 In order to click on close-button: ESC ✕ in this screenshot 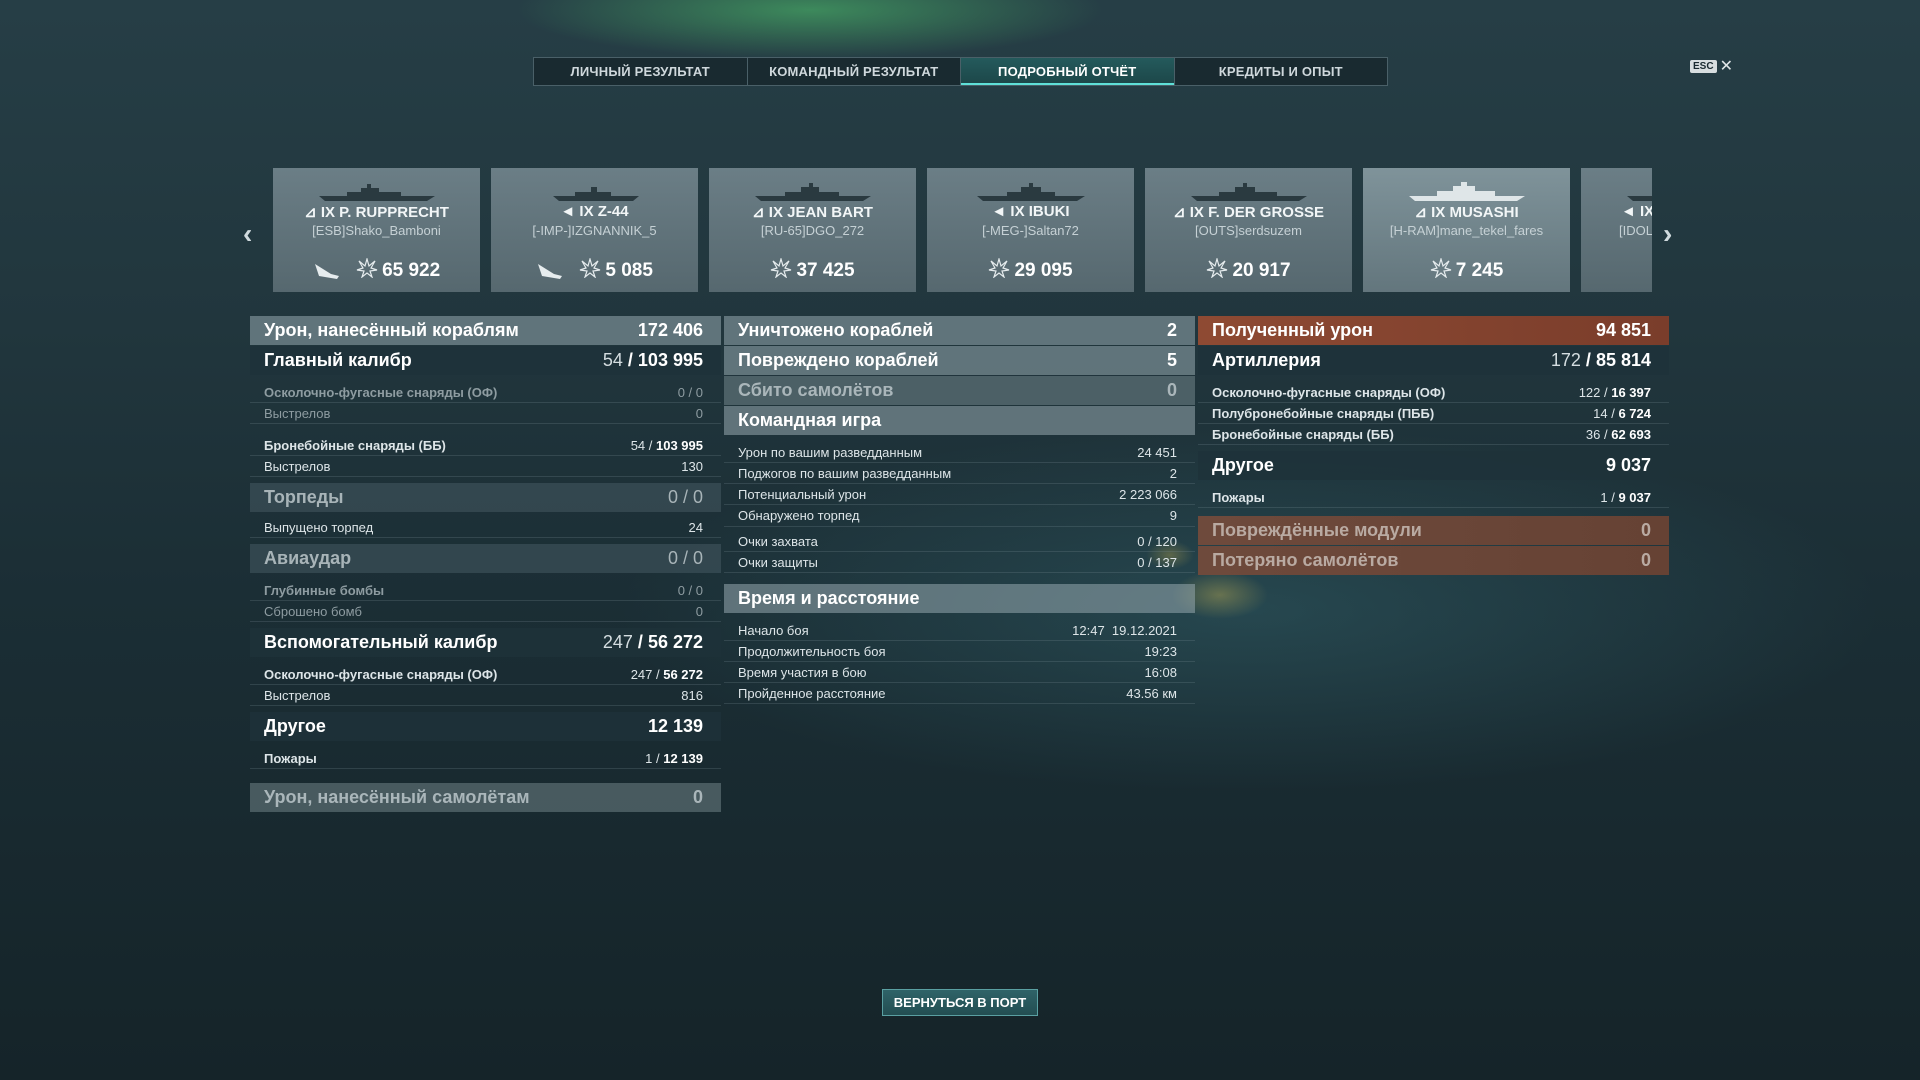, I will do `click(1711, 66)`.